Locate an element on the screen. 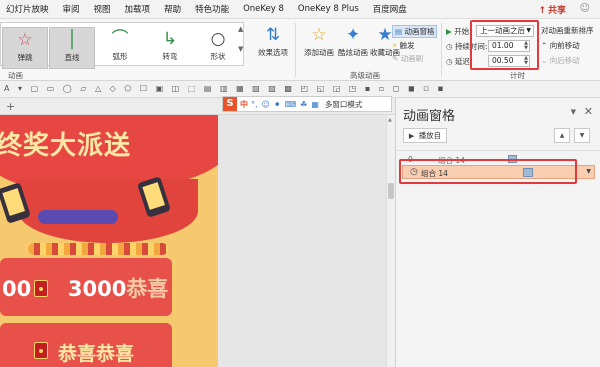  group-label-animation: 动画 is located at coordinates (15, 75).